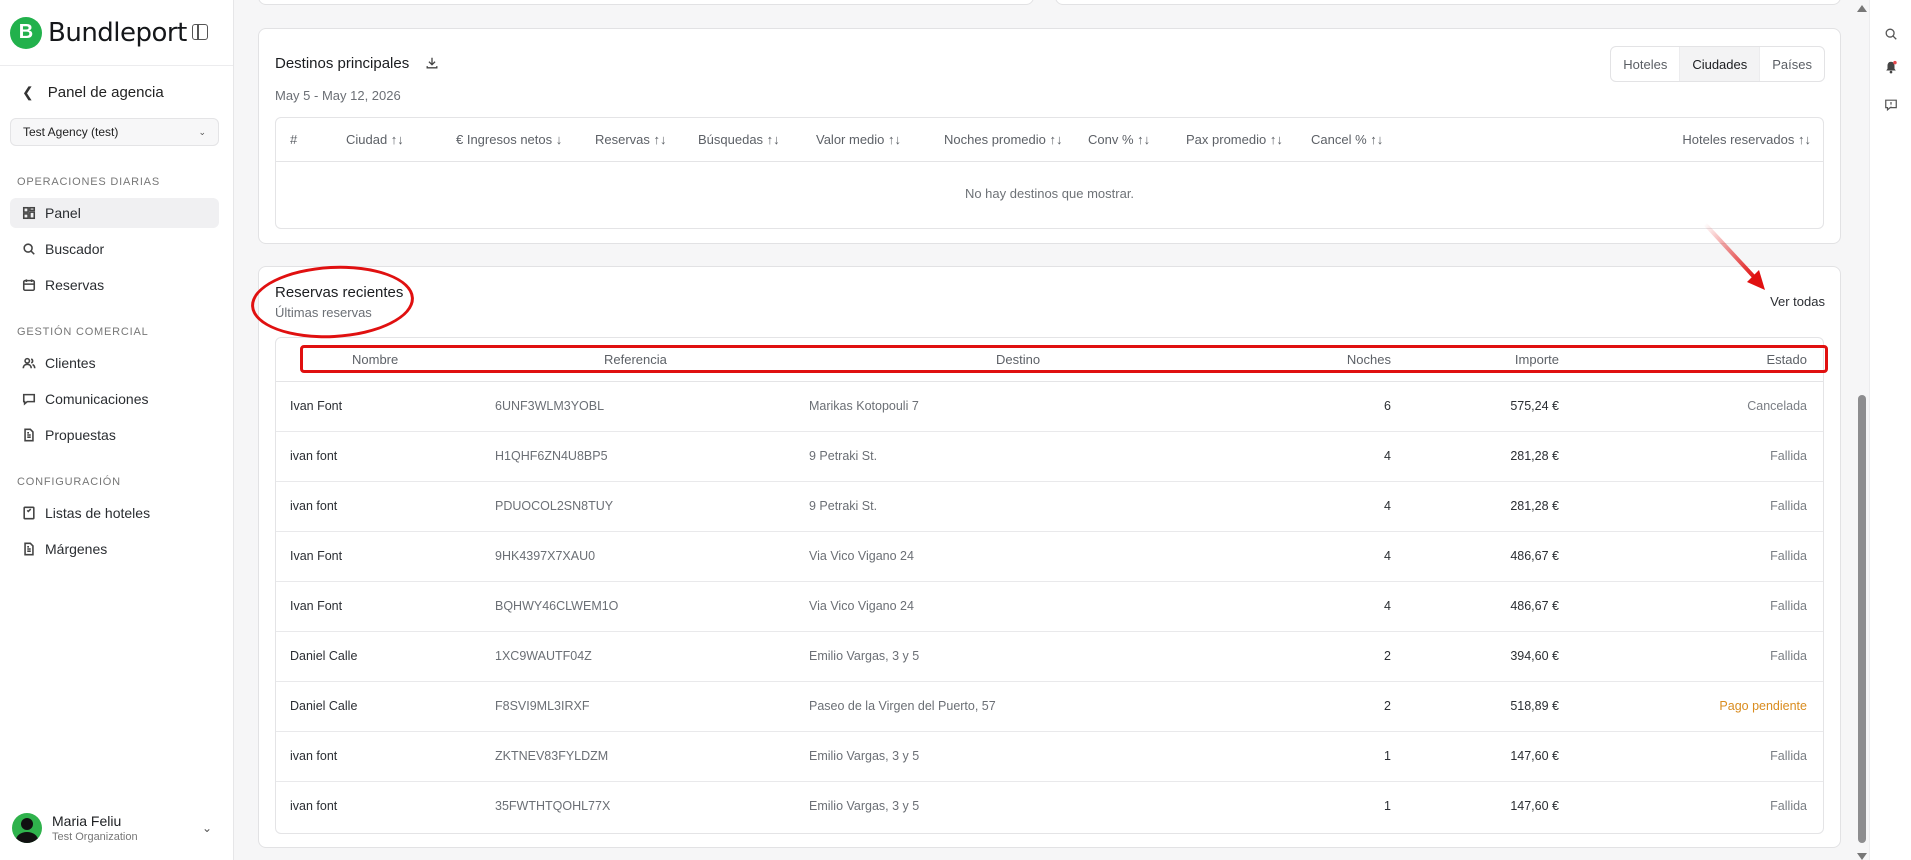  Describe the element at coordinates (1534, 706) in the screenshot. I see `cell-amount: 518,89 €` at that location.